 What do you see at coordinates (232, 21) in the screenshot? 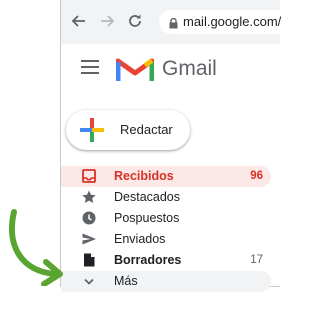
I see `url-text: mail.google.com/` at bounding box center [232, 21].